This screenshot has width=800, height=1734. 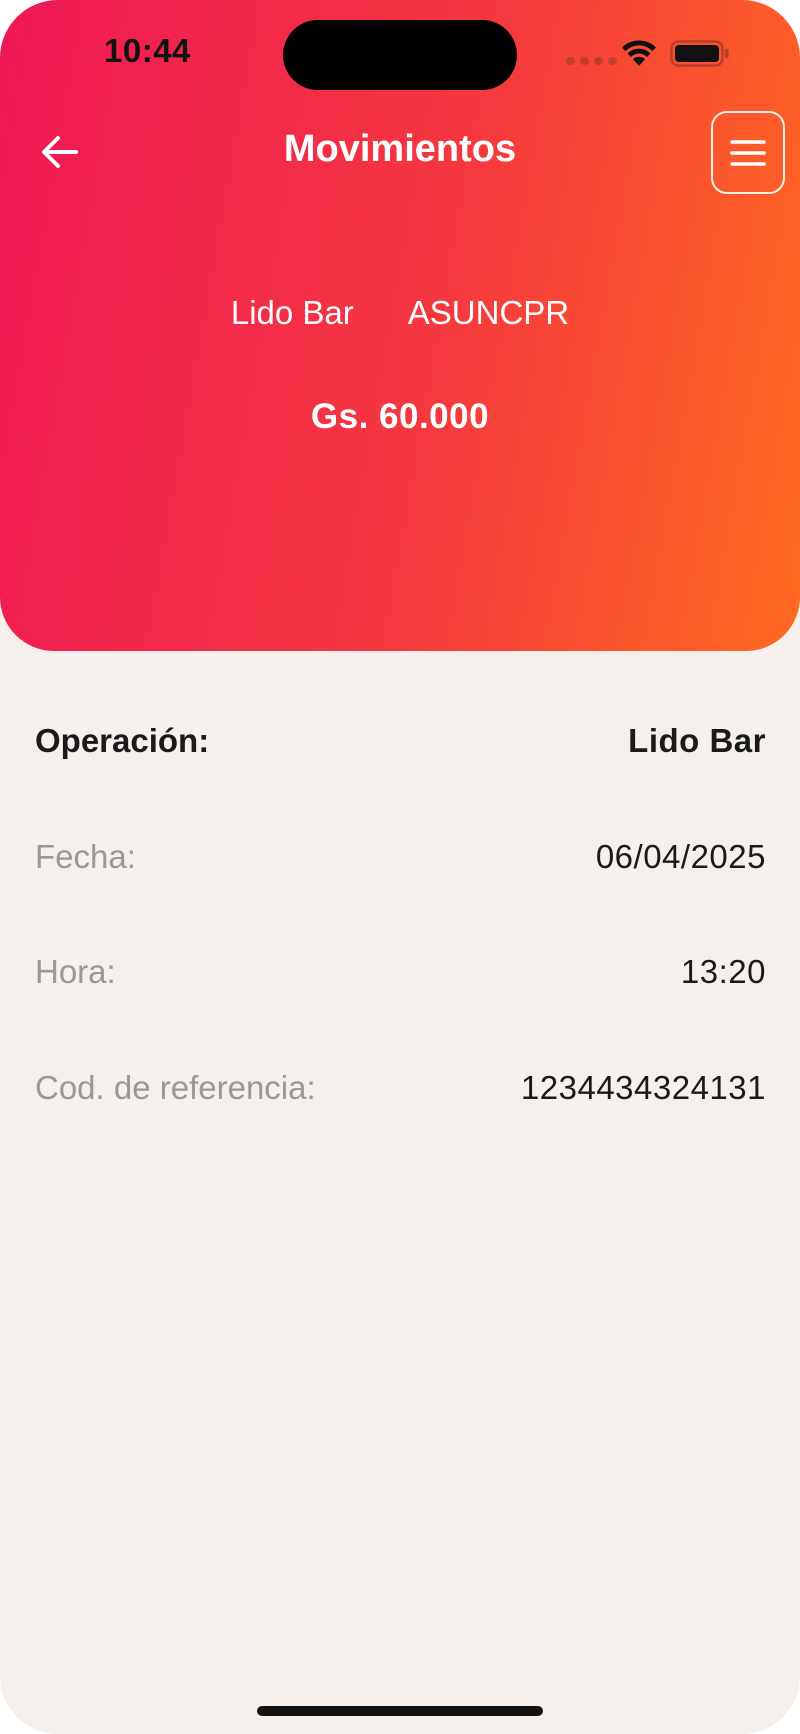 I want to click on detail-value: 13:20, so click(x=723, y=971).